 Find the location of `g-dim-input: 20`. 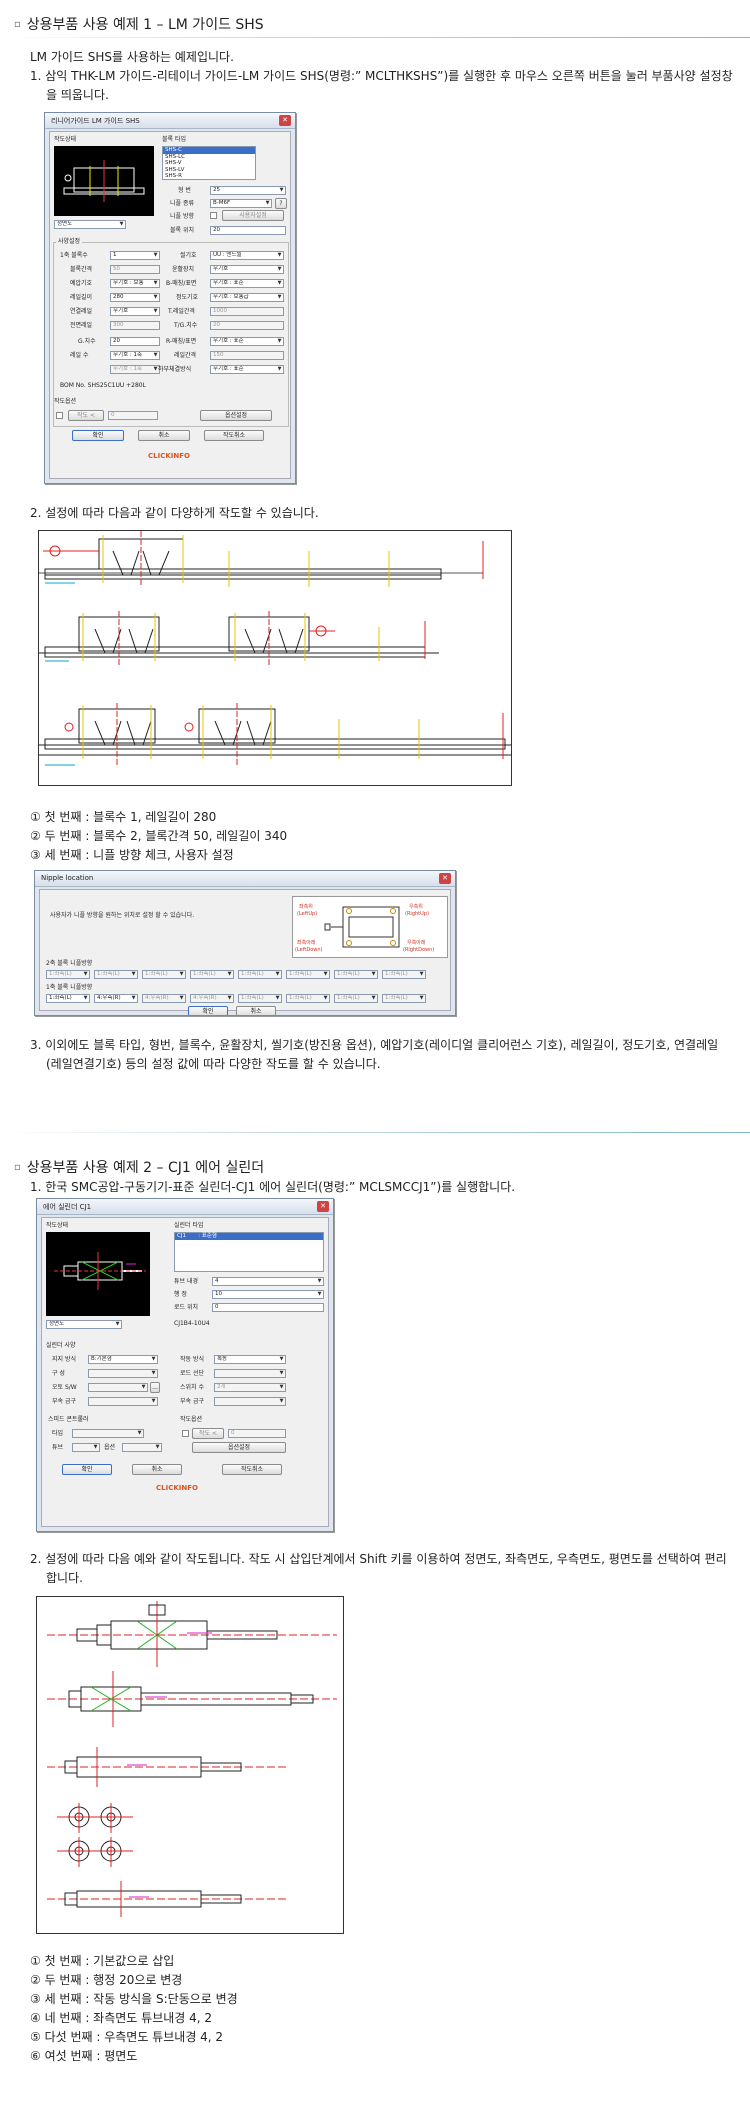

g-dim-input: 20 is located at coordinates (135, 341).